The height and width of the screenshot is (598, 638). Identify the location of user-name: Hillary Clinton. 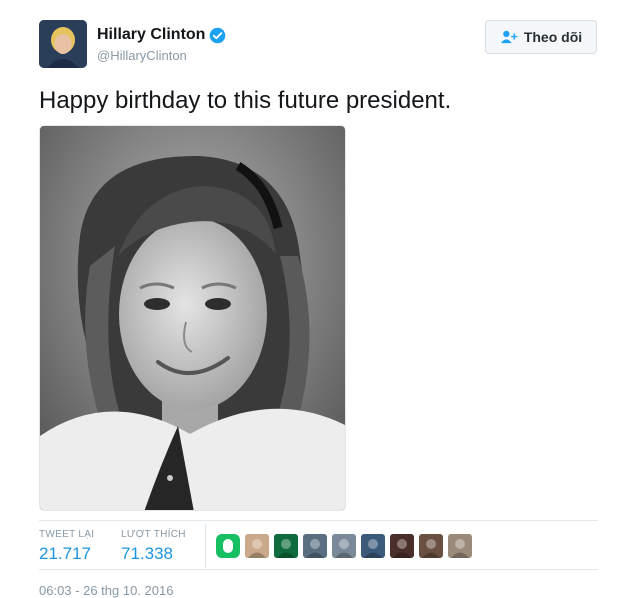
(151, 35).